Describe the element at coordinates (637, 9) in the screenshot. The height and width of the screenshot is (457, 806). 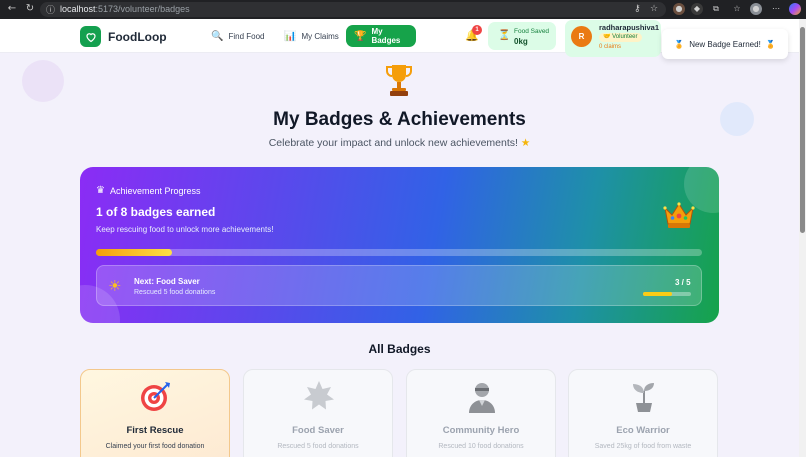
I see `key-icon: ⚷` at that location.